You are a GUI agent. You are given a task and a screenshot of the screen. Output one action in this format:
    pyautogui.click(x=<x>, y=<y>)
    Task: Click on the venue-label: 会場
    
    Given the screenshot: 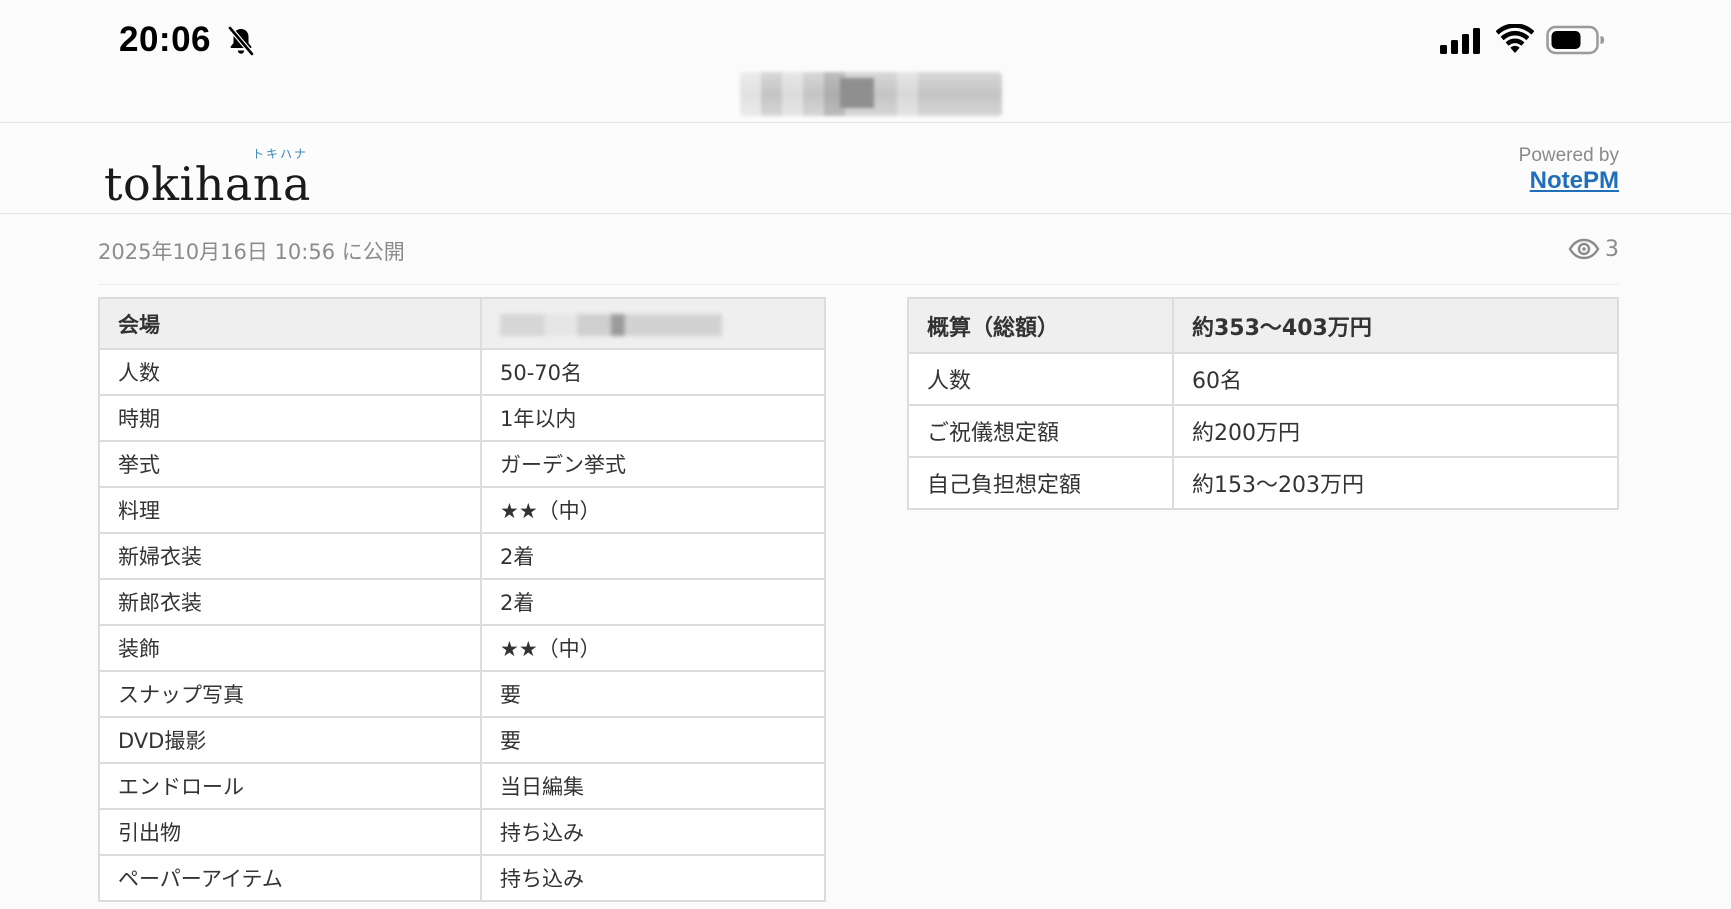 What is the action you would take?
    pyautogui.click(x=290, y=323)
    